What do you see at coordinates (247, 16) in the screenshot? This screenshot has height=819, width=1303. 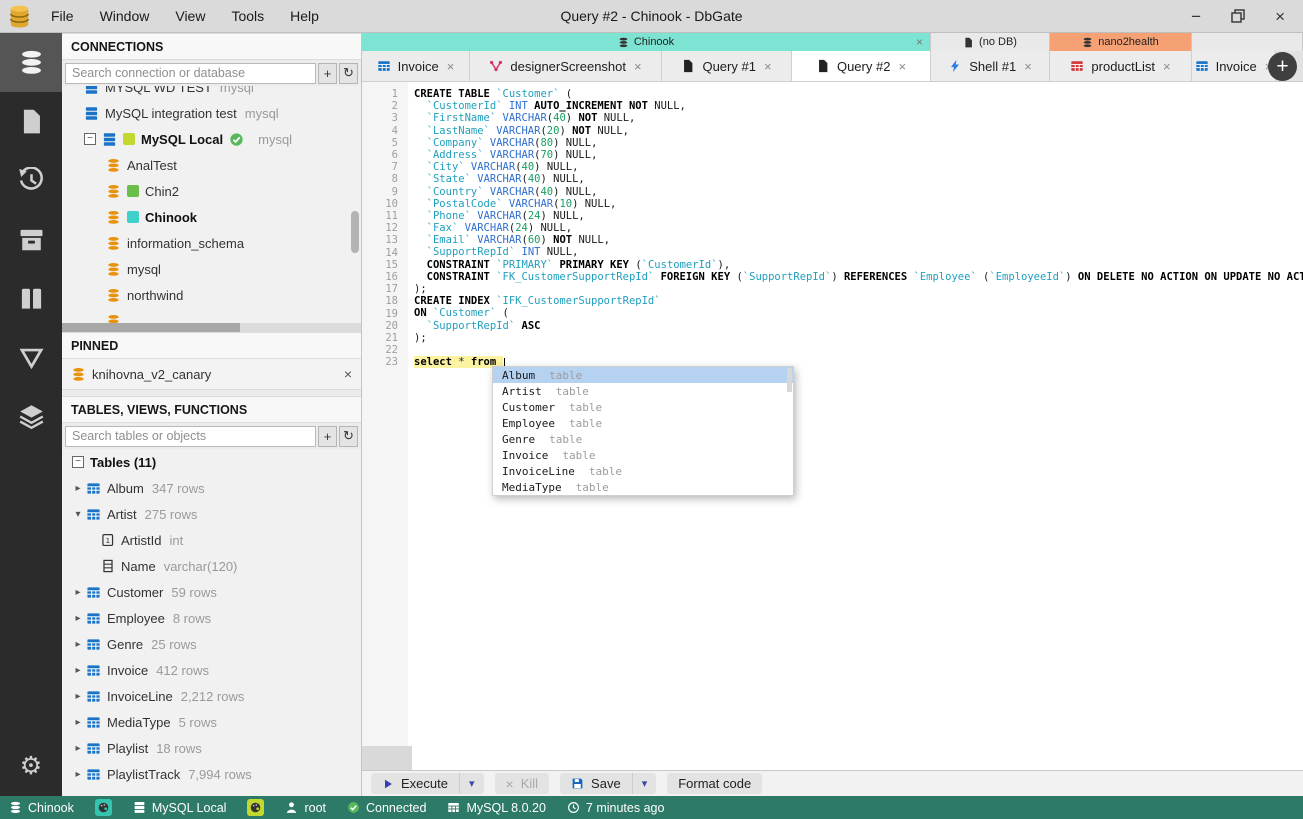 I see `menu-tools: Tools` at bounding box center [247, 16].